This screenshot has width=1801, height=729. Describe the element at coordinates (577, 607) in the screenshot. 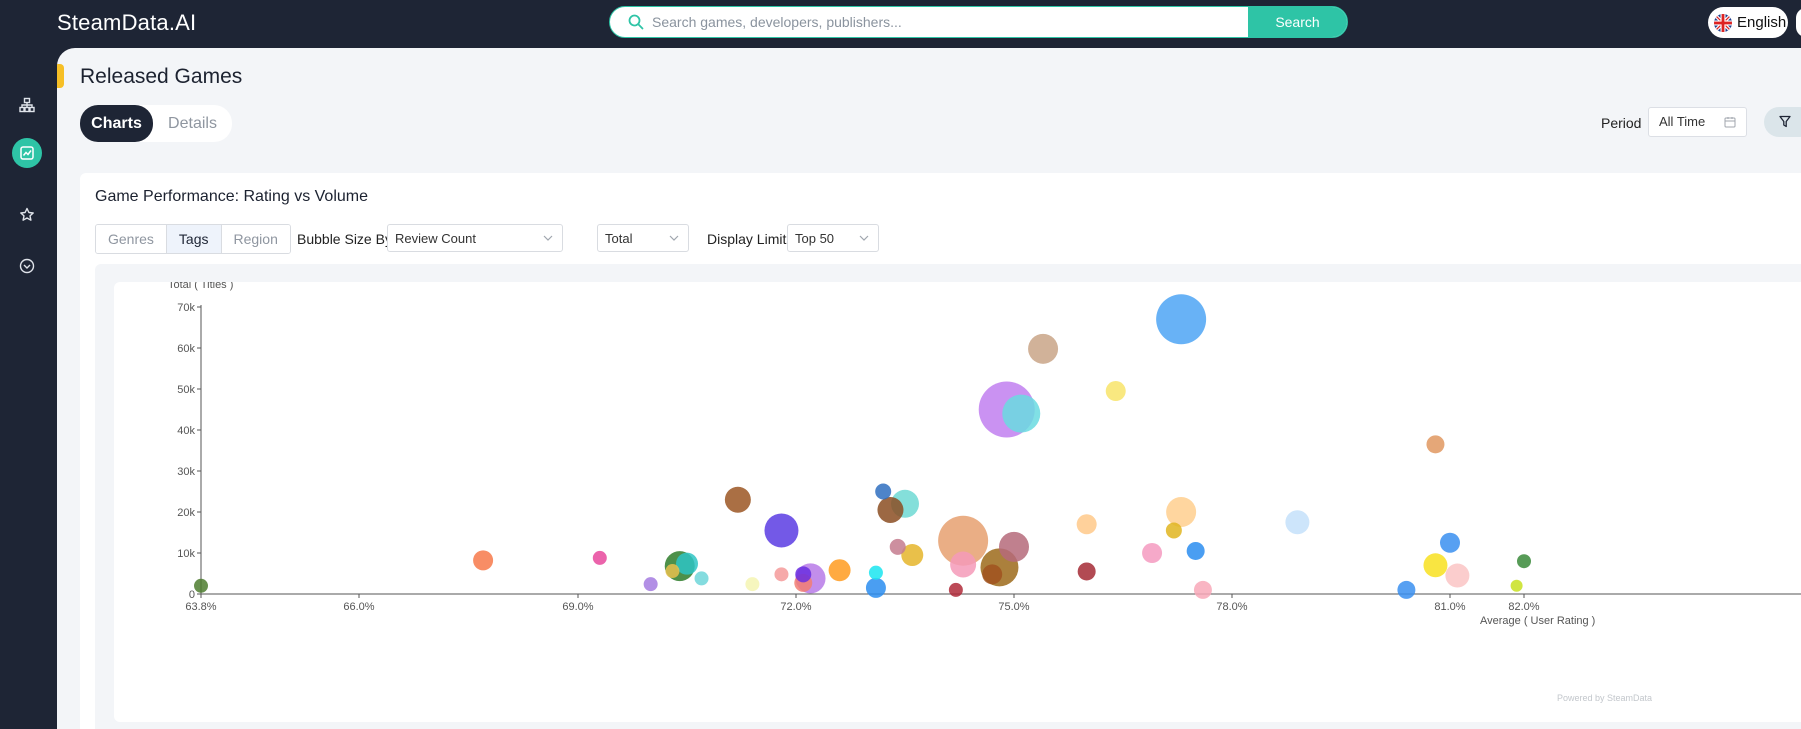

I see `x-tick-label: 69.0%` at that location.